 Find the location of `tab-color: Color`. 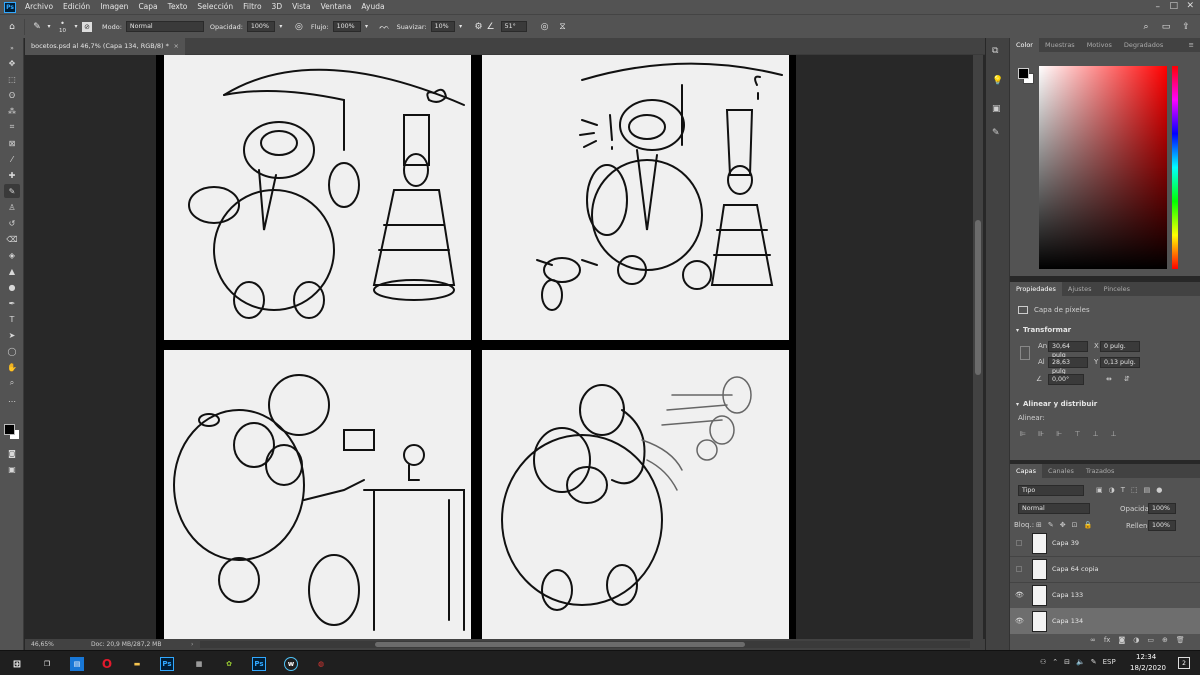

tab-color: Color is located at coordinates (1024, 45).